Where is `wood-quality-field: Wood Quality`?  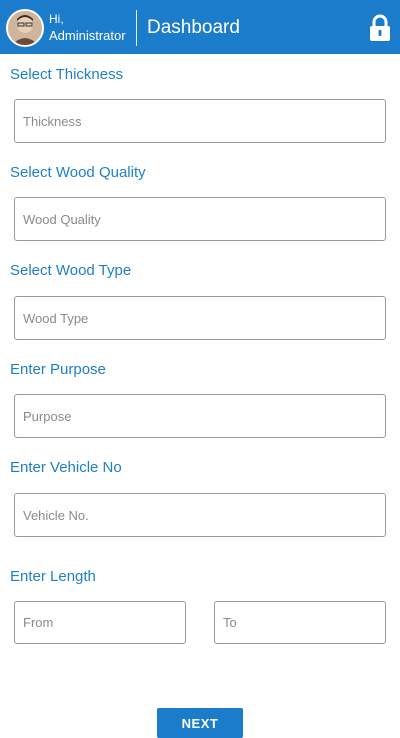
wood-quality-field: Wood Quality is located at coordinates (200, 219).